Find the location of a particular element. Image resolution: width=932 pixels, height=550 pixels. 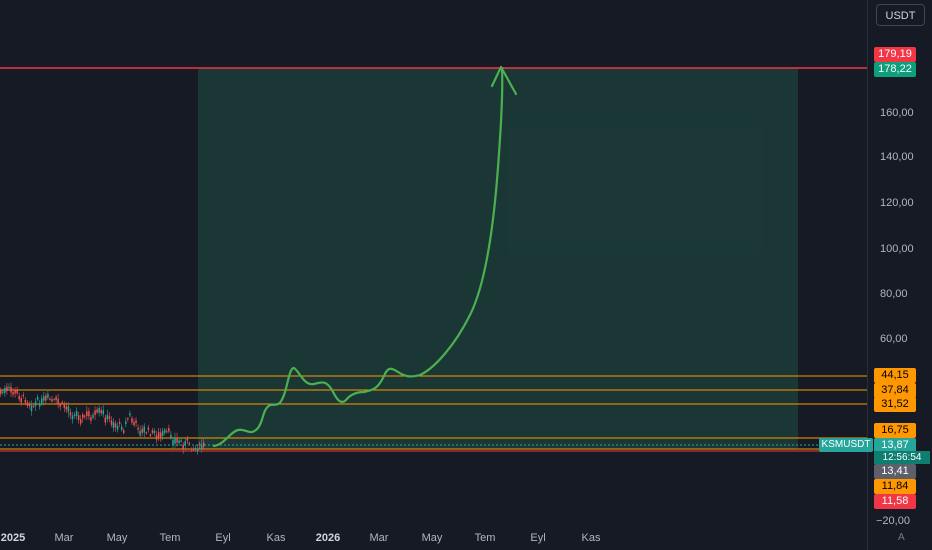

price-tick-minus-20: −20,00 is located at coordinates (893, 521).